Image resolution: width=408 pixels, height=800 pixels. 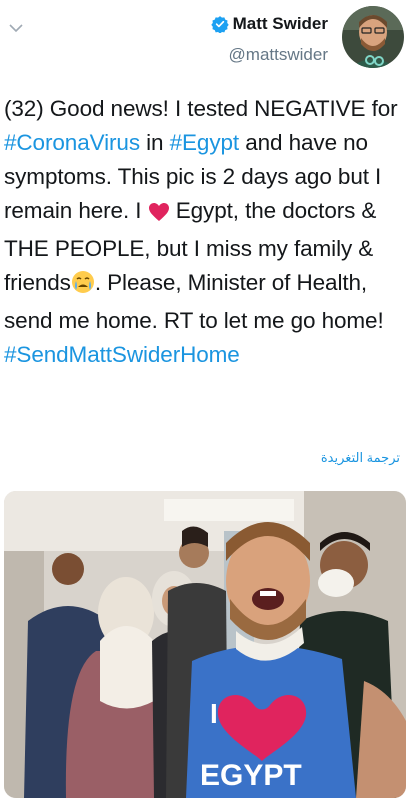 I want to click on chevron-down-icon, so click(x=16, y=28).